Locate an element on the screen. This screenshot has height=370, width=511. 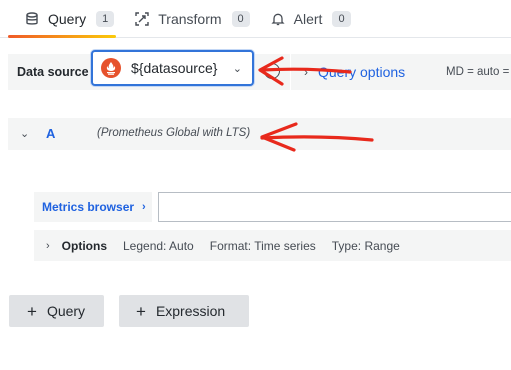
options-type: Type: Range is located at coordinates (365, 245).